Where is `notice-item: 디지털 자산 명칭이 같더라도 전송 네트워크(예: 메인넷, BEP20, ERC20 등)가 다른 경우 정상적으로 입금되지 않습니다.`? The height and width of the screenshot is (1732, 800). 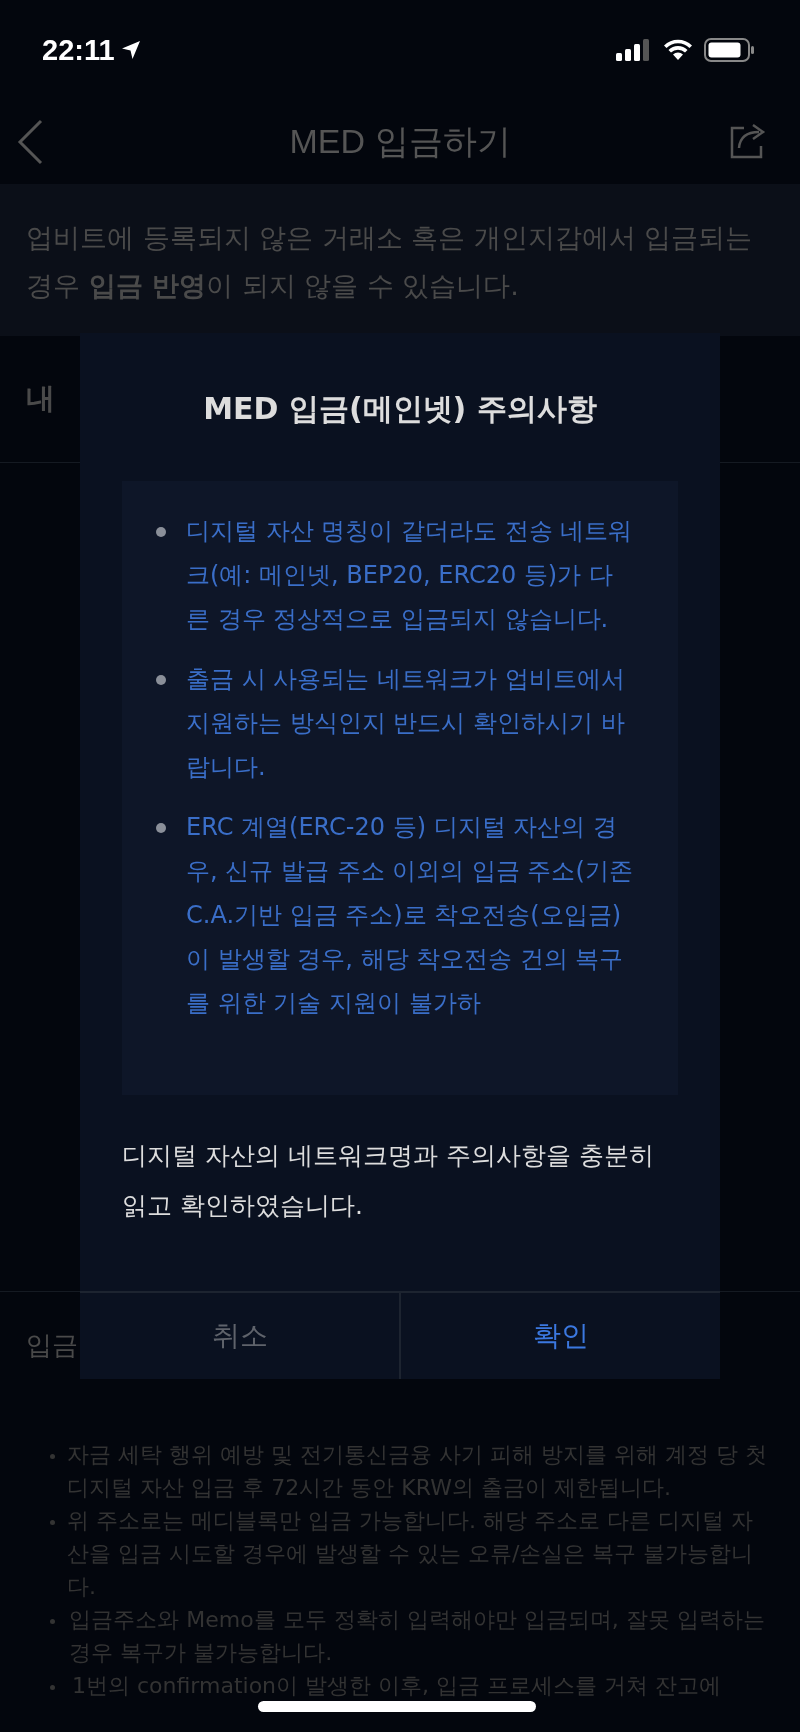 notice-item: 디지털 자산 명칭이 같더라도 전송 네트워크(예: 메인넷, BEP20, ERC20 등)가 다른 경우 정상적으로 입금되지 않습니다. is located at coordinates (410, 575).